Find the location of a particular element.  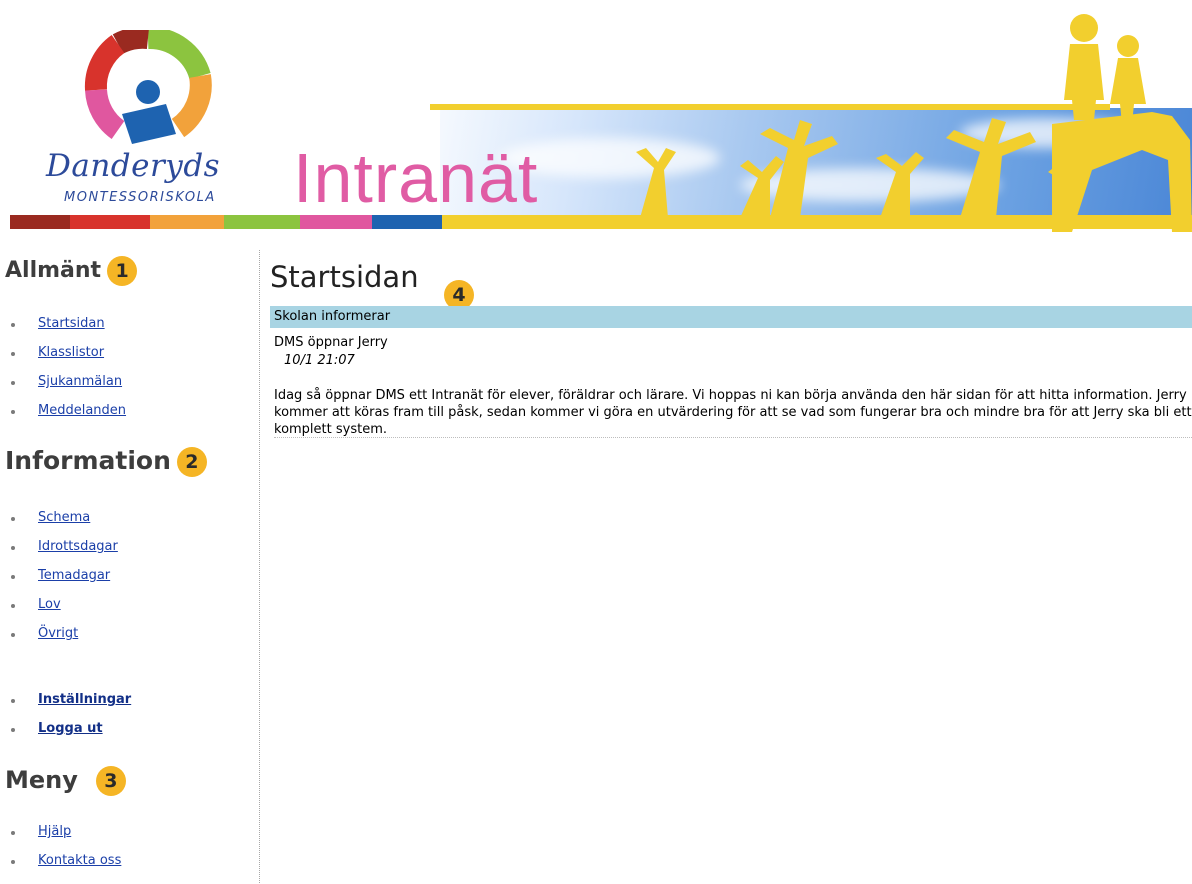

settings-link: Inställningar is located at coordinates (84, 700).